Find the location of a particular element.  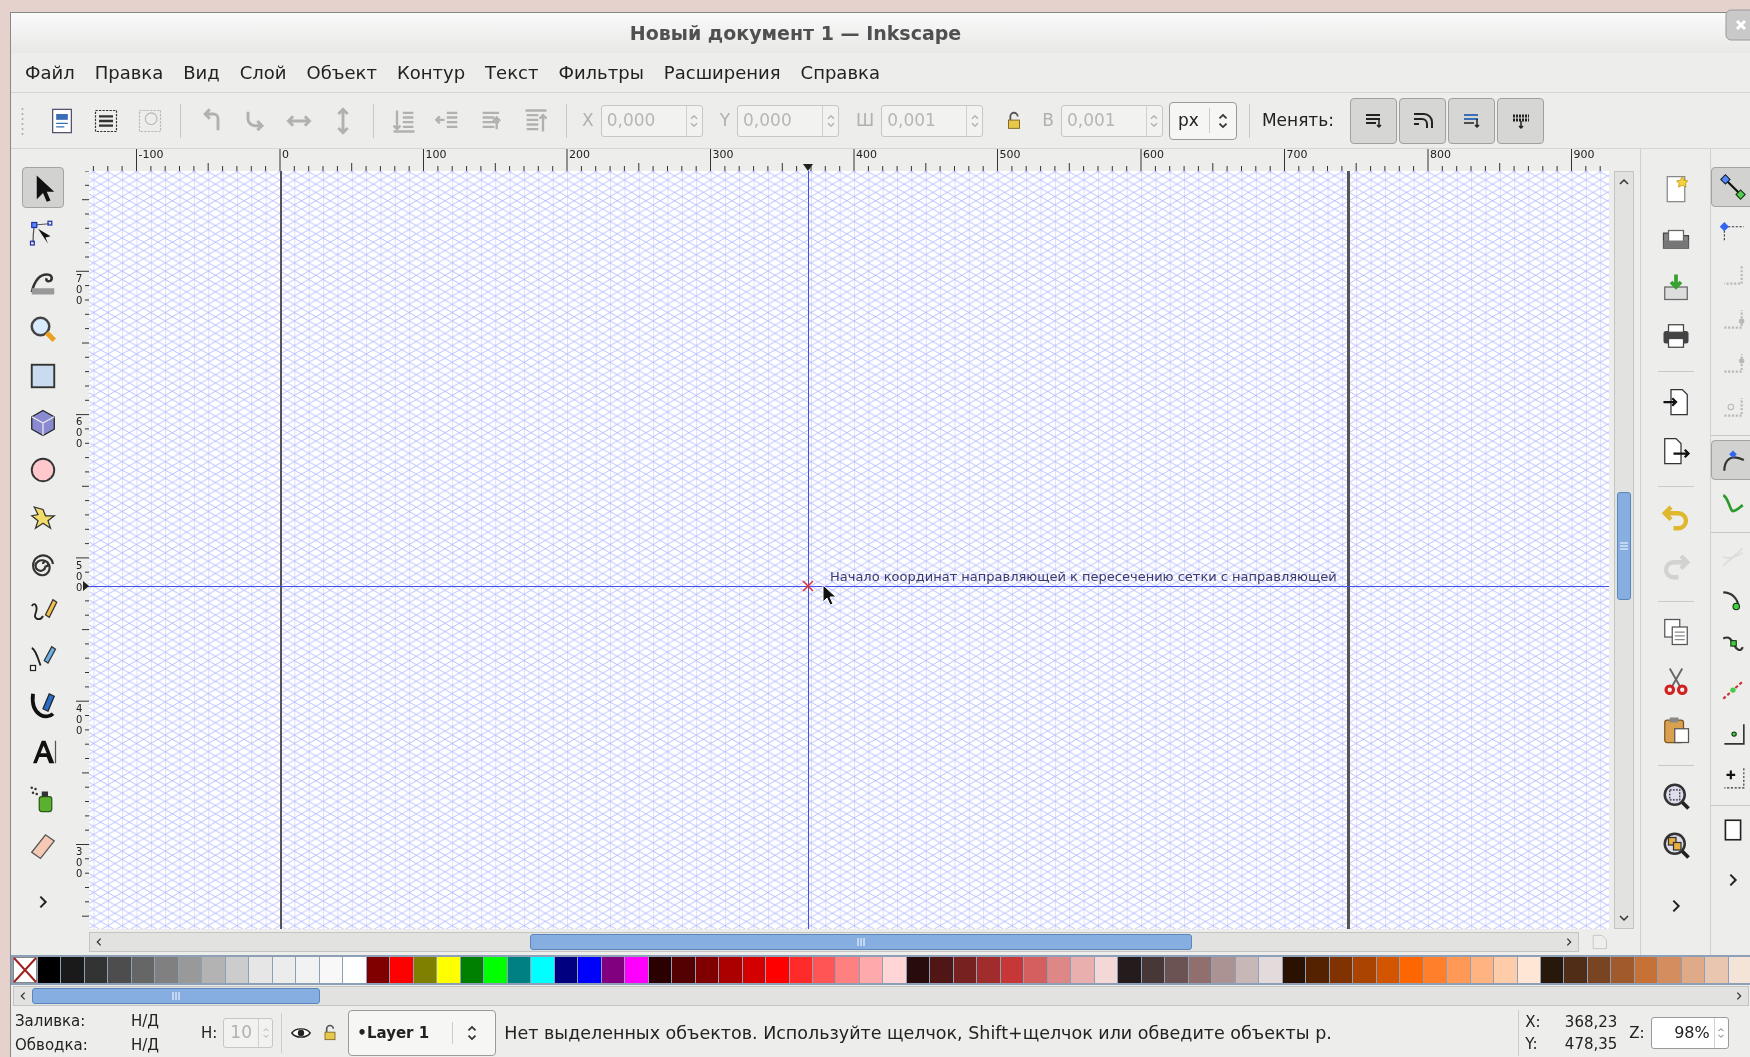

menu-item: Расширения is located at coordinates (722, 72).